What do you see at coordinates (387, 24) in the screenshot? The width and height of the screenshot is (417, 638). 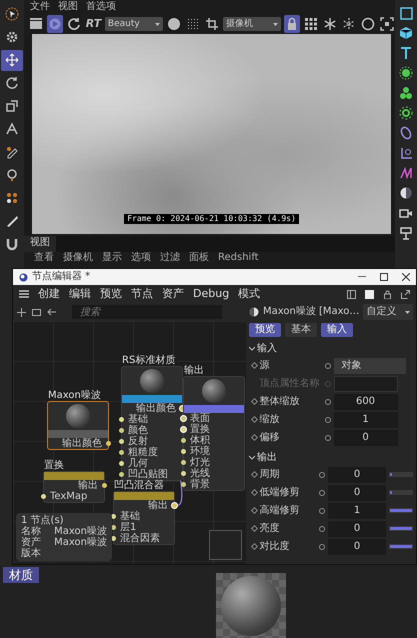 I see `fullscreen-icon` at bounding box center [387, 24].